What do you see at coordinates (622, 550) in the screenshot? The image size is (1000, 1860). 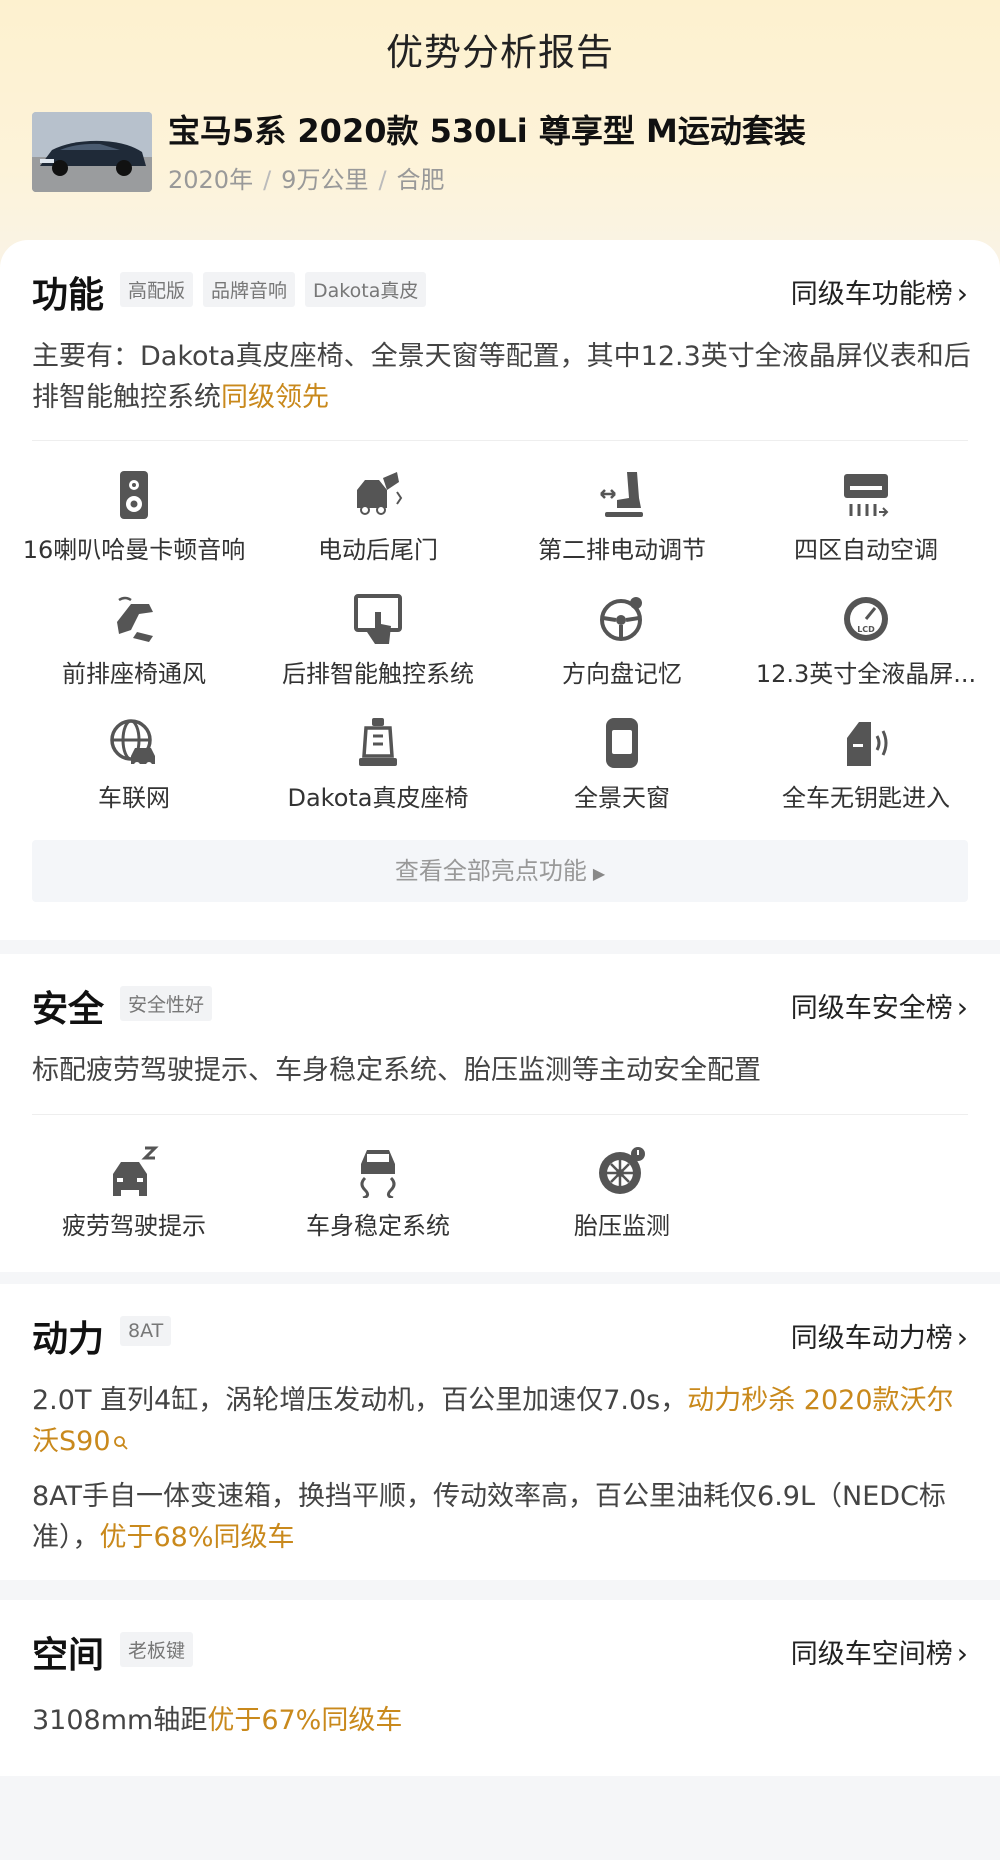 I see `feature-label: 第二排电动调节` at bounding box center [622, 550].